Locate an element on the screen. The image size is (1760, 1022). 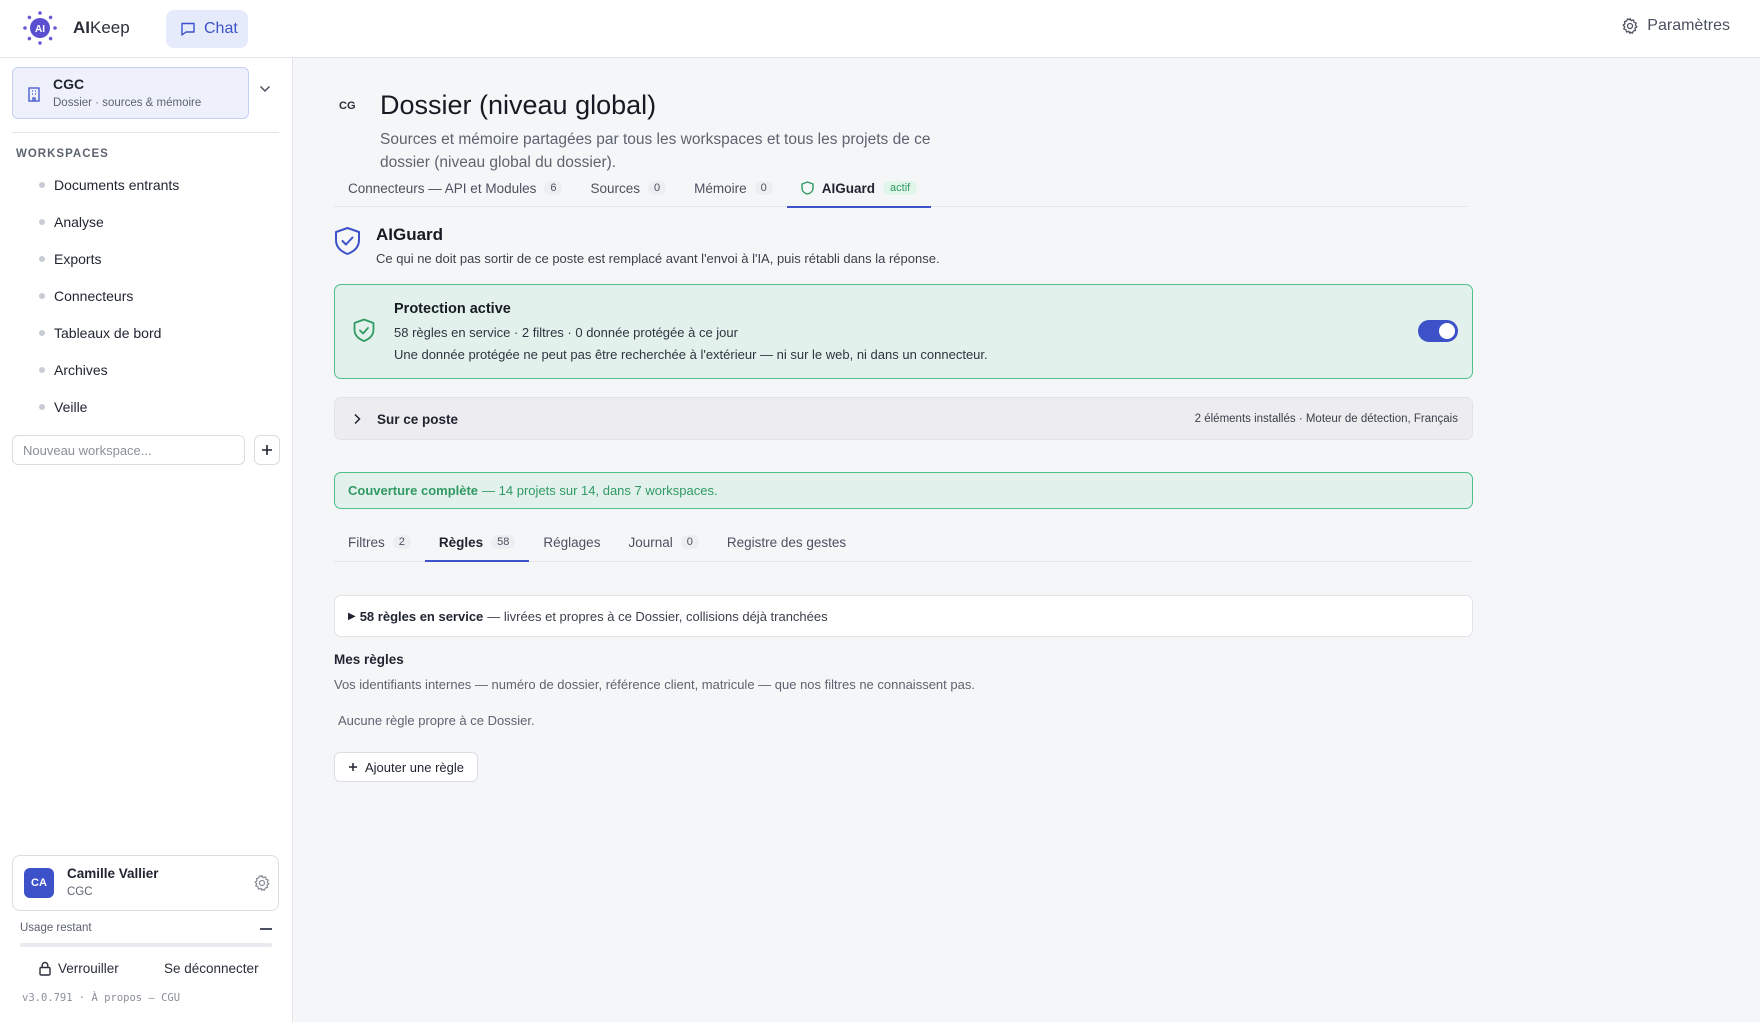
sidebar-item-label: Veille is located at coordinates (71, 406).